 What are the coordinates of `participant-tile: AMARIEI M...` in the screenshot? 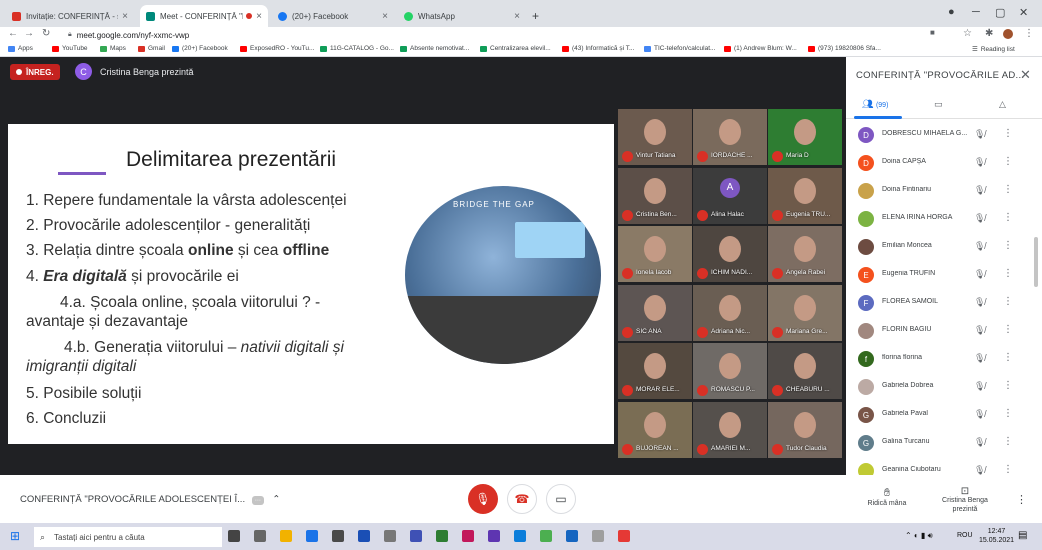 It's located at (730, 429).